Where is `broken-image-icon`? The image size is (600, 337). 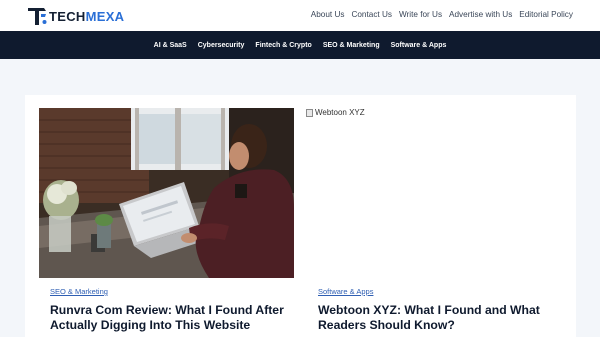 broken-image-icon is located at coordinates (309, 112).